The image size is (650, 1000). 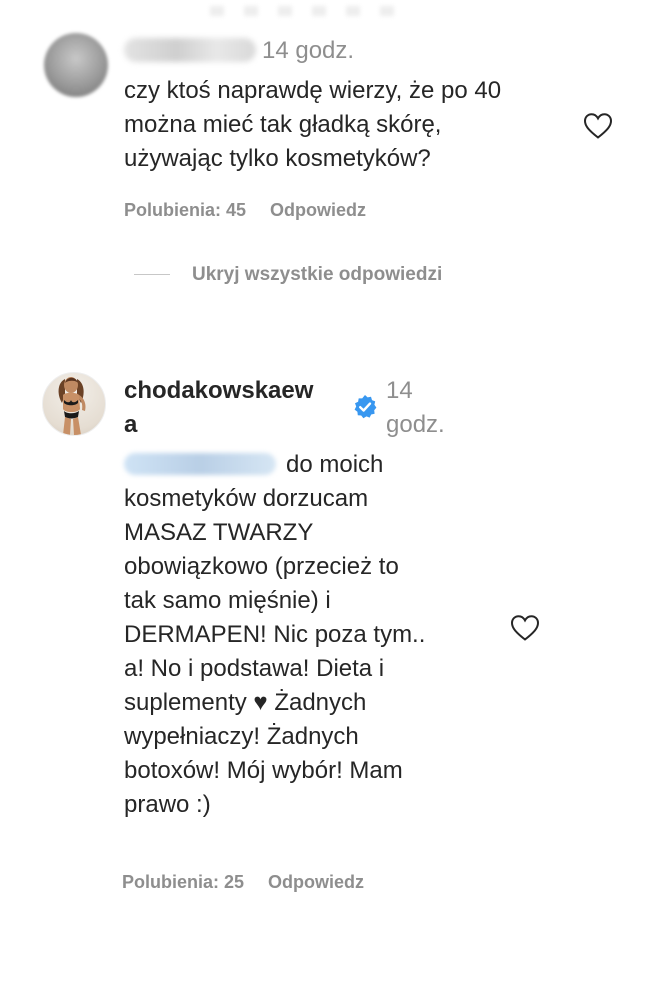 What do you see at coordinates (257, 210) in the screenshot?
I see `comment-actions: Polubienia: 45 Odpowiedz` at bounding box center [257, 210].